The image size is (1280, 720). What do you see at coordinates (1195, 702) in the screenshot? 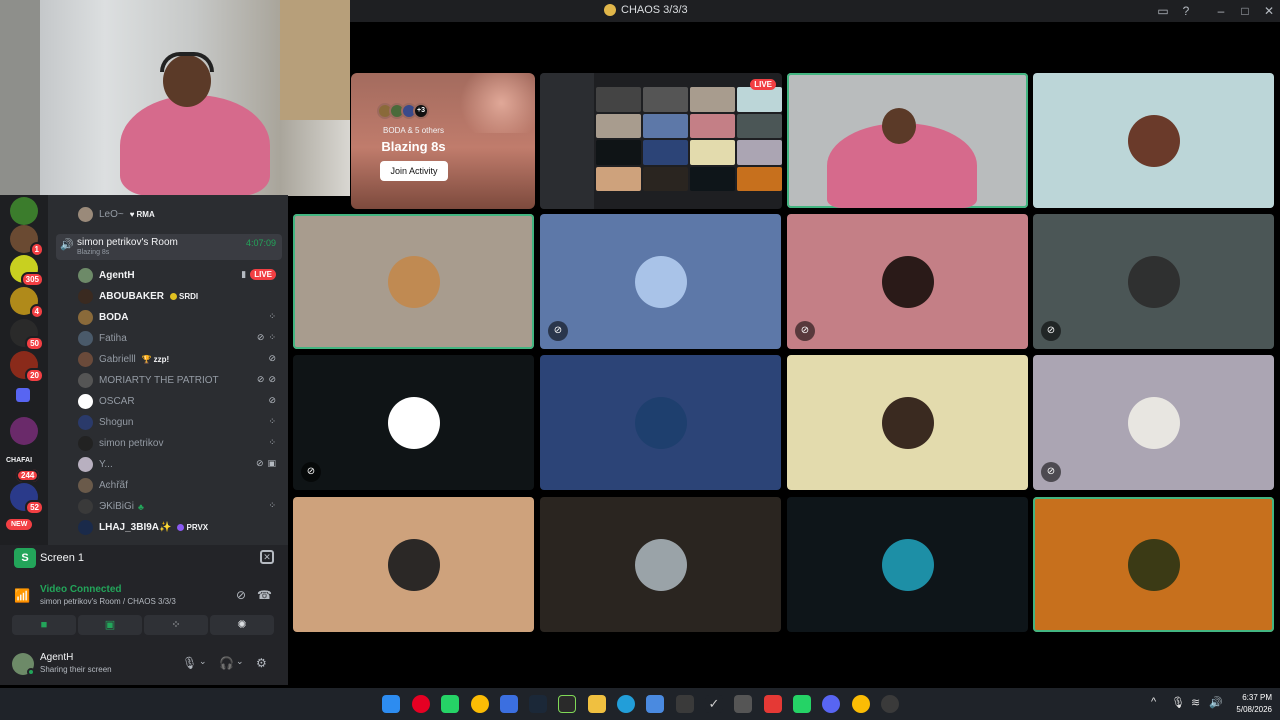
I see `wifi-icon: ≋` at bounding box center [1195, 702].